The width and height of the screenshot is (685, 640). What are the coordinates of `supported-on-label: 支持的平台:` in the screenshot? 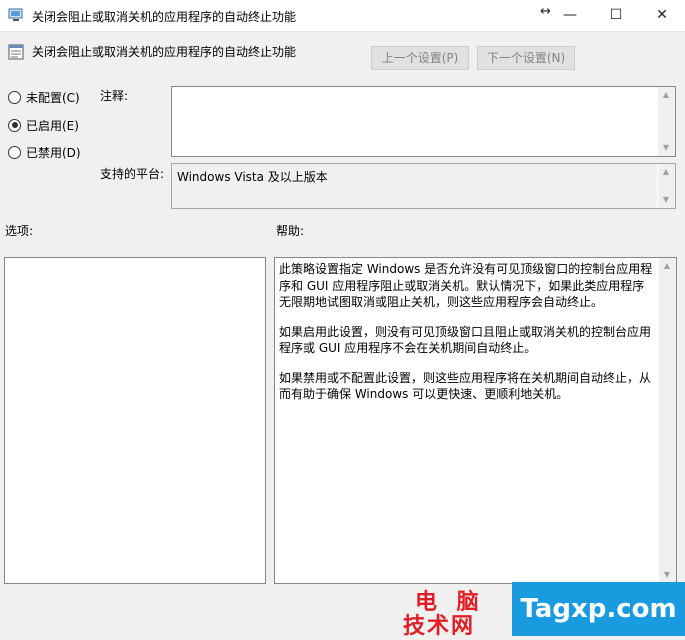 It's located at (132, 174).